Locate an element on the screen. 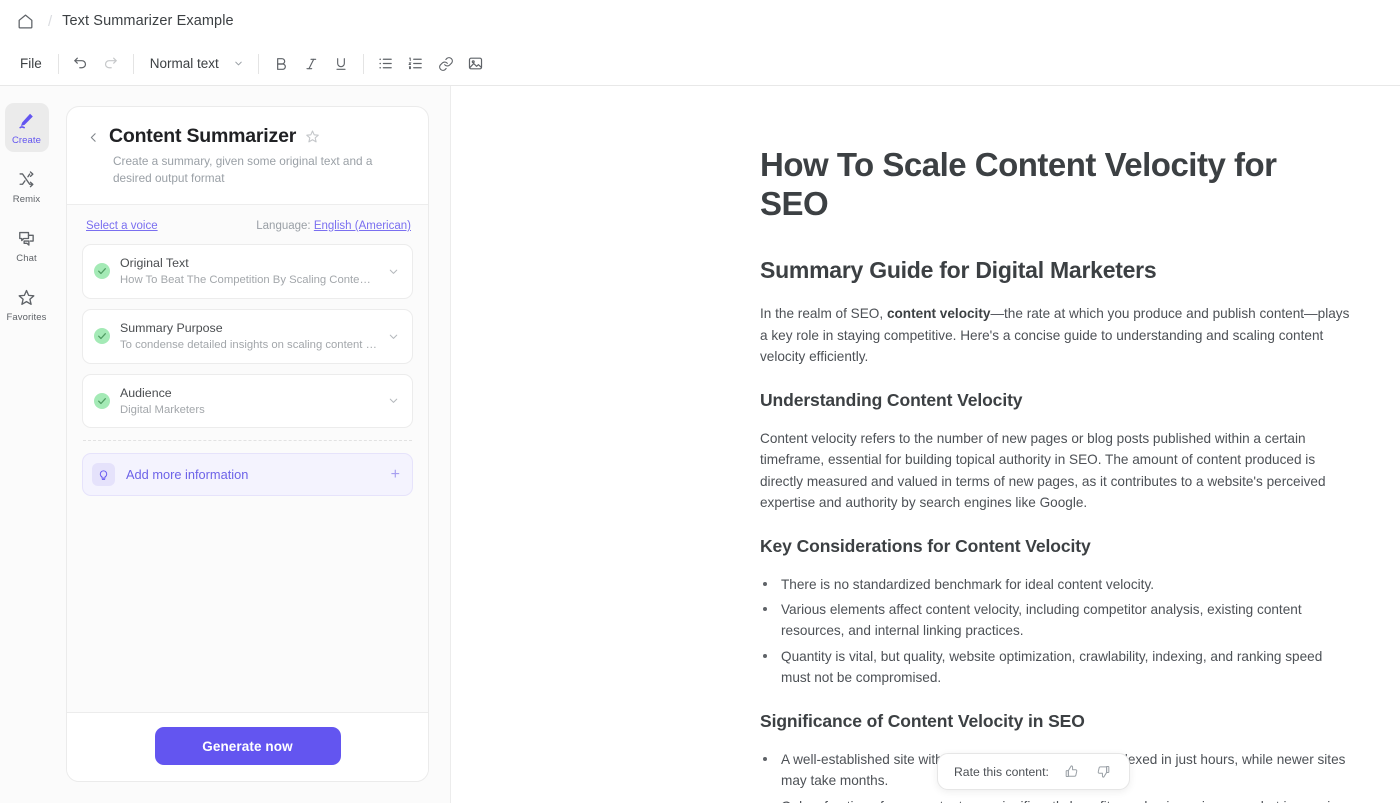  intro-text-before: In the realm of SEO, is located at coordinates (823, 314).